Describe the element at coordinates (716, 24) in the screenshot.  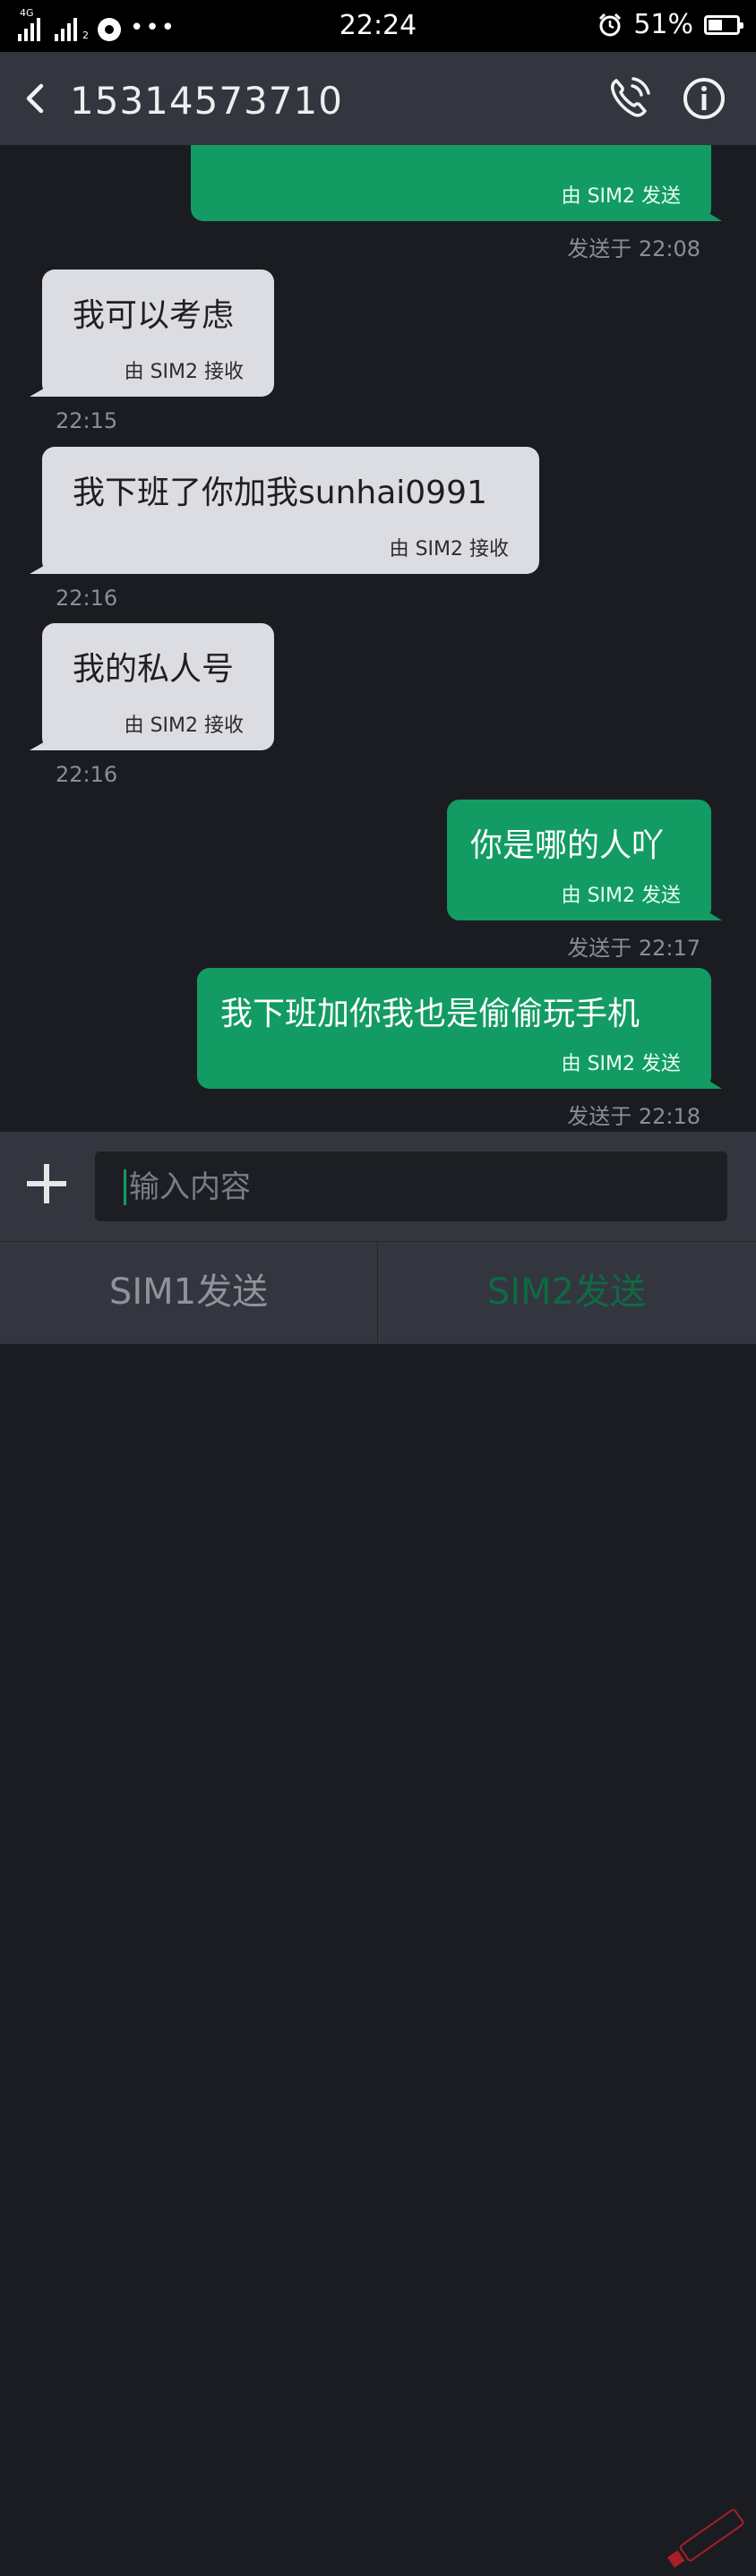
I see `battery-fill` at that location.